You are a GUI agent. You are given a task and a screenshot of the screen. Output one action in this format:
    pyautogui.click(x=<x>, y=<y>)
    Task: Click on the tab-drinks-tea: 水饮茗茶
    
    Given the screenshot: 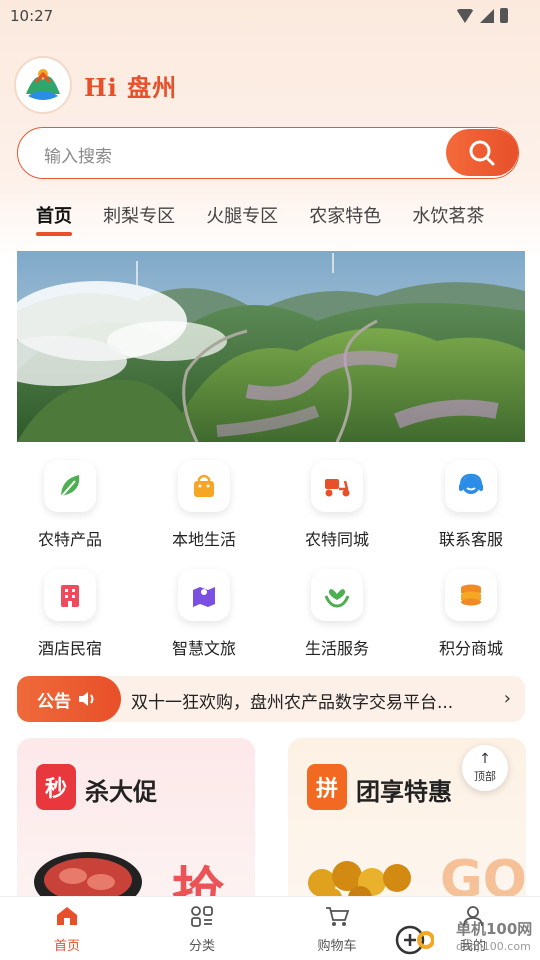 What is the action you would take?
    pyautogui.click(x=448, y=215)
    